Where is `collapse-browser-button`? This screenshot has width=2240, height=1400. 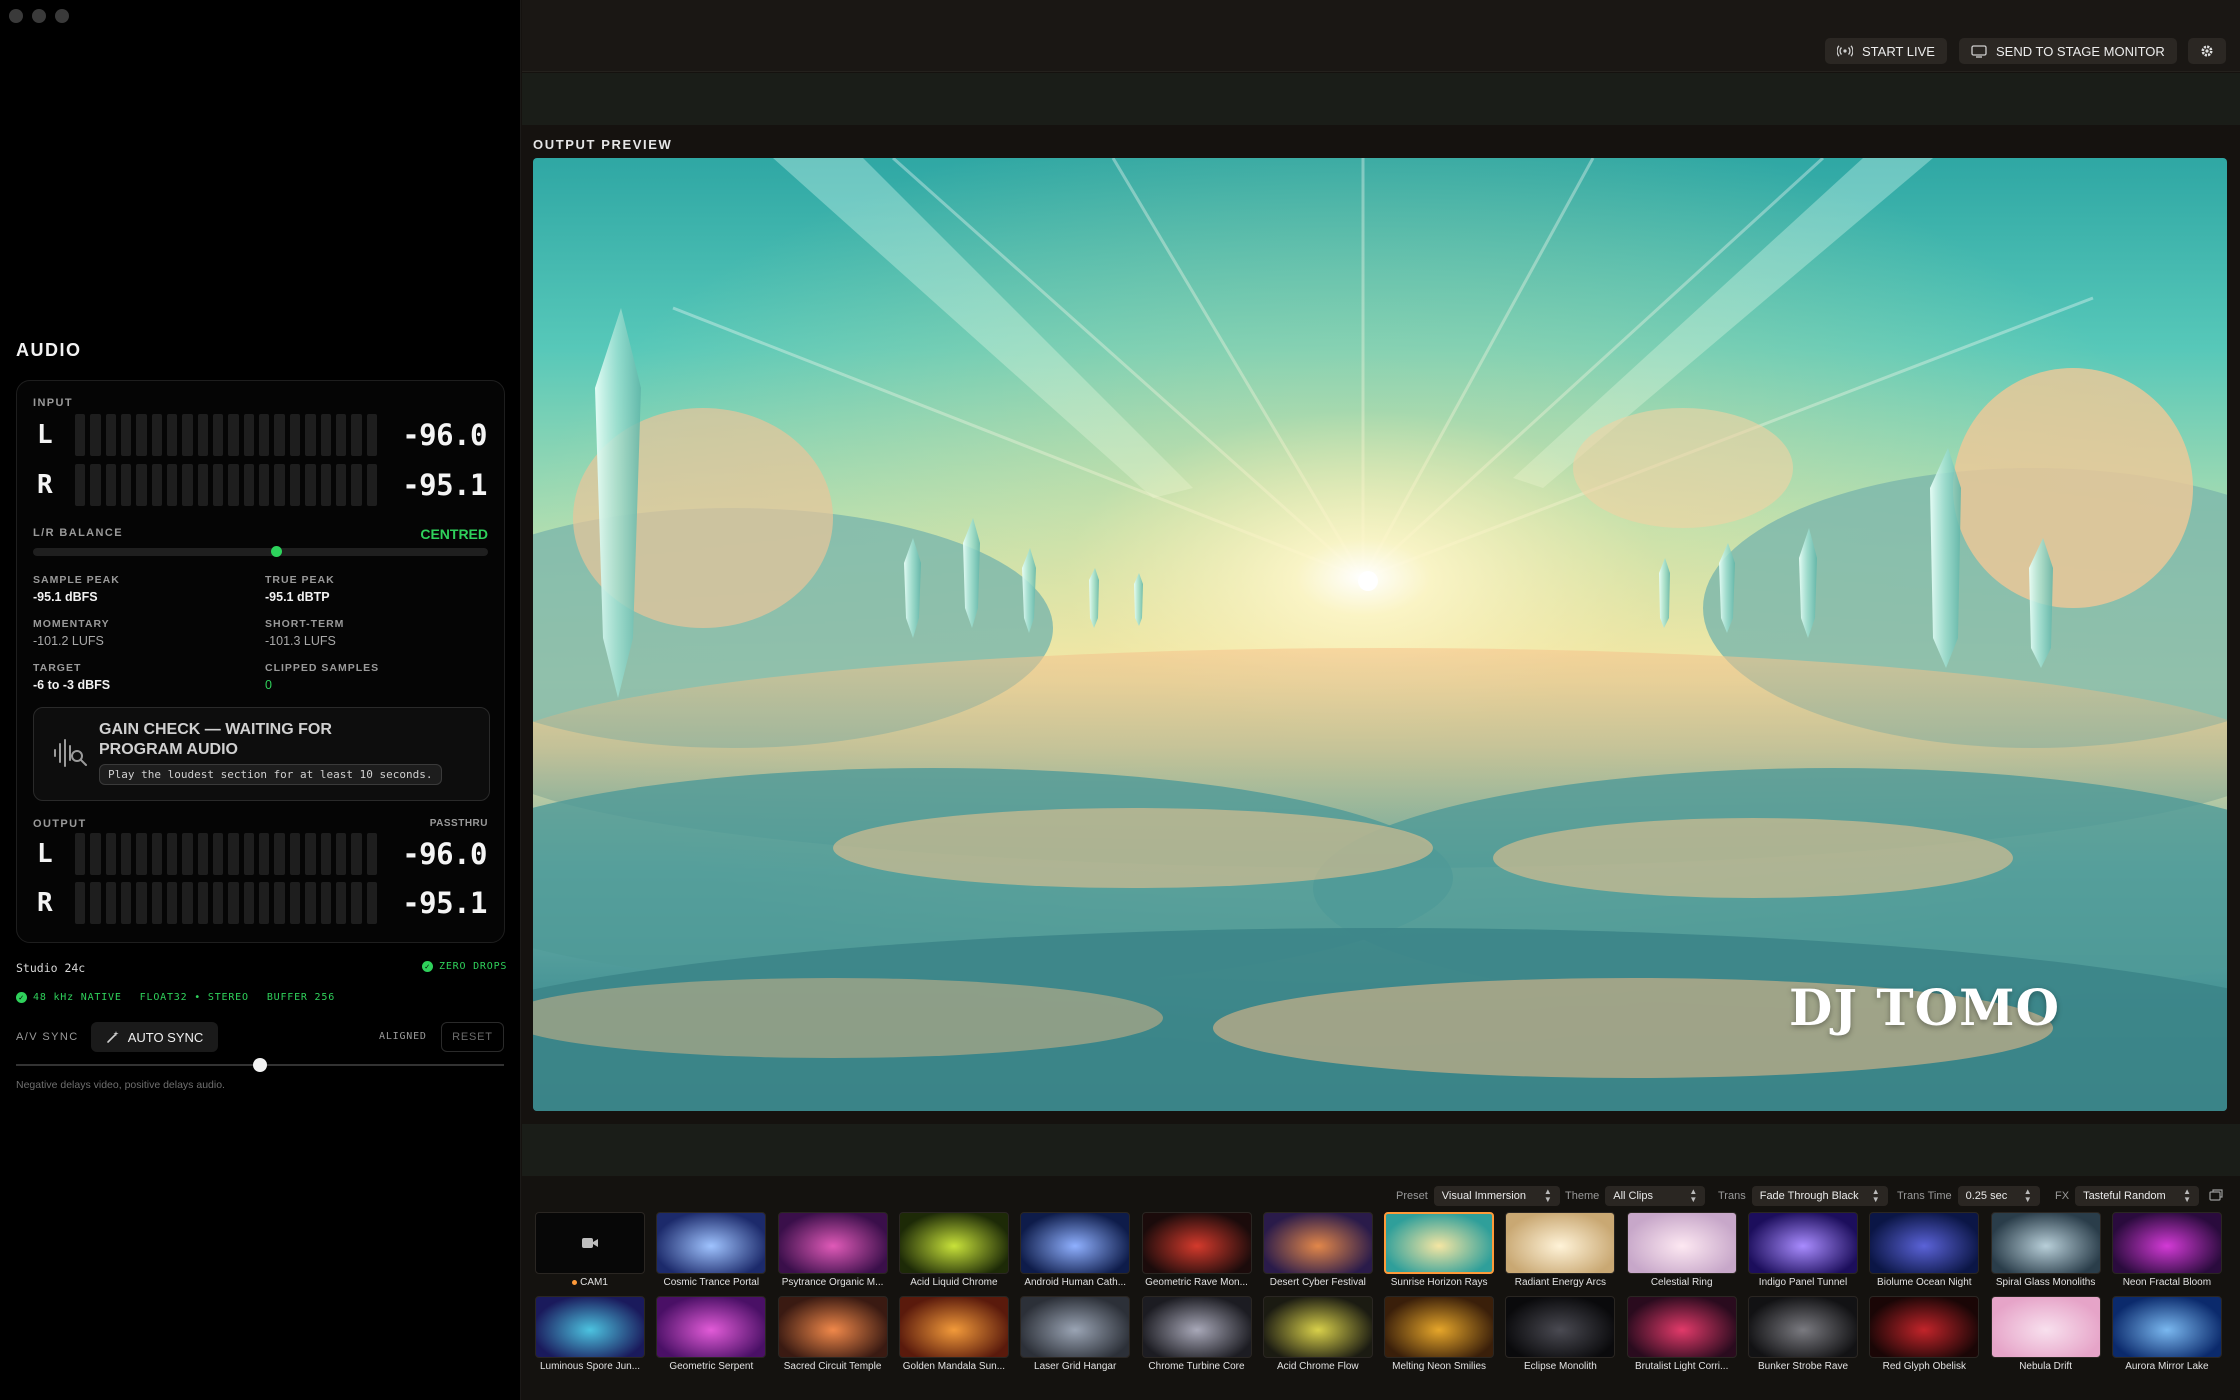
collapse-browser-button is located at coordinates (2216, 1197).